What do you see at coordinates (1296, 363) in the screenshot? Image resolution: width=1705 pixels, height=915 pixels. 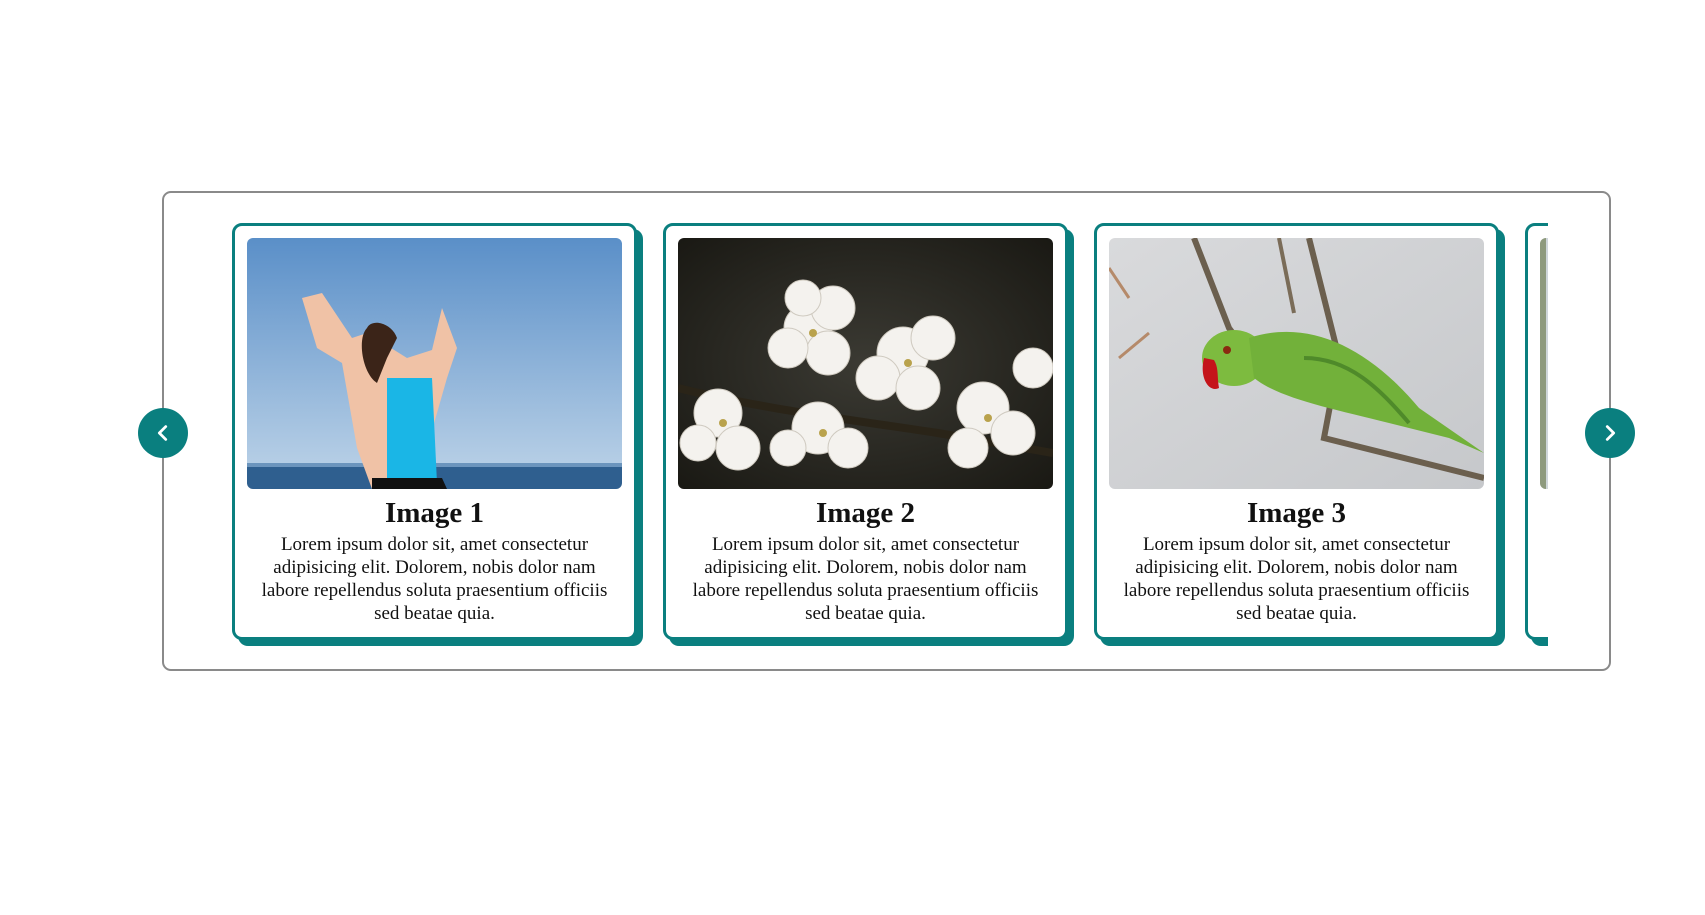 I see `card-image-green-parrot` at bounding box center [1296, 363].